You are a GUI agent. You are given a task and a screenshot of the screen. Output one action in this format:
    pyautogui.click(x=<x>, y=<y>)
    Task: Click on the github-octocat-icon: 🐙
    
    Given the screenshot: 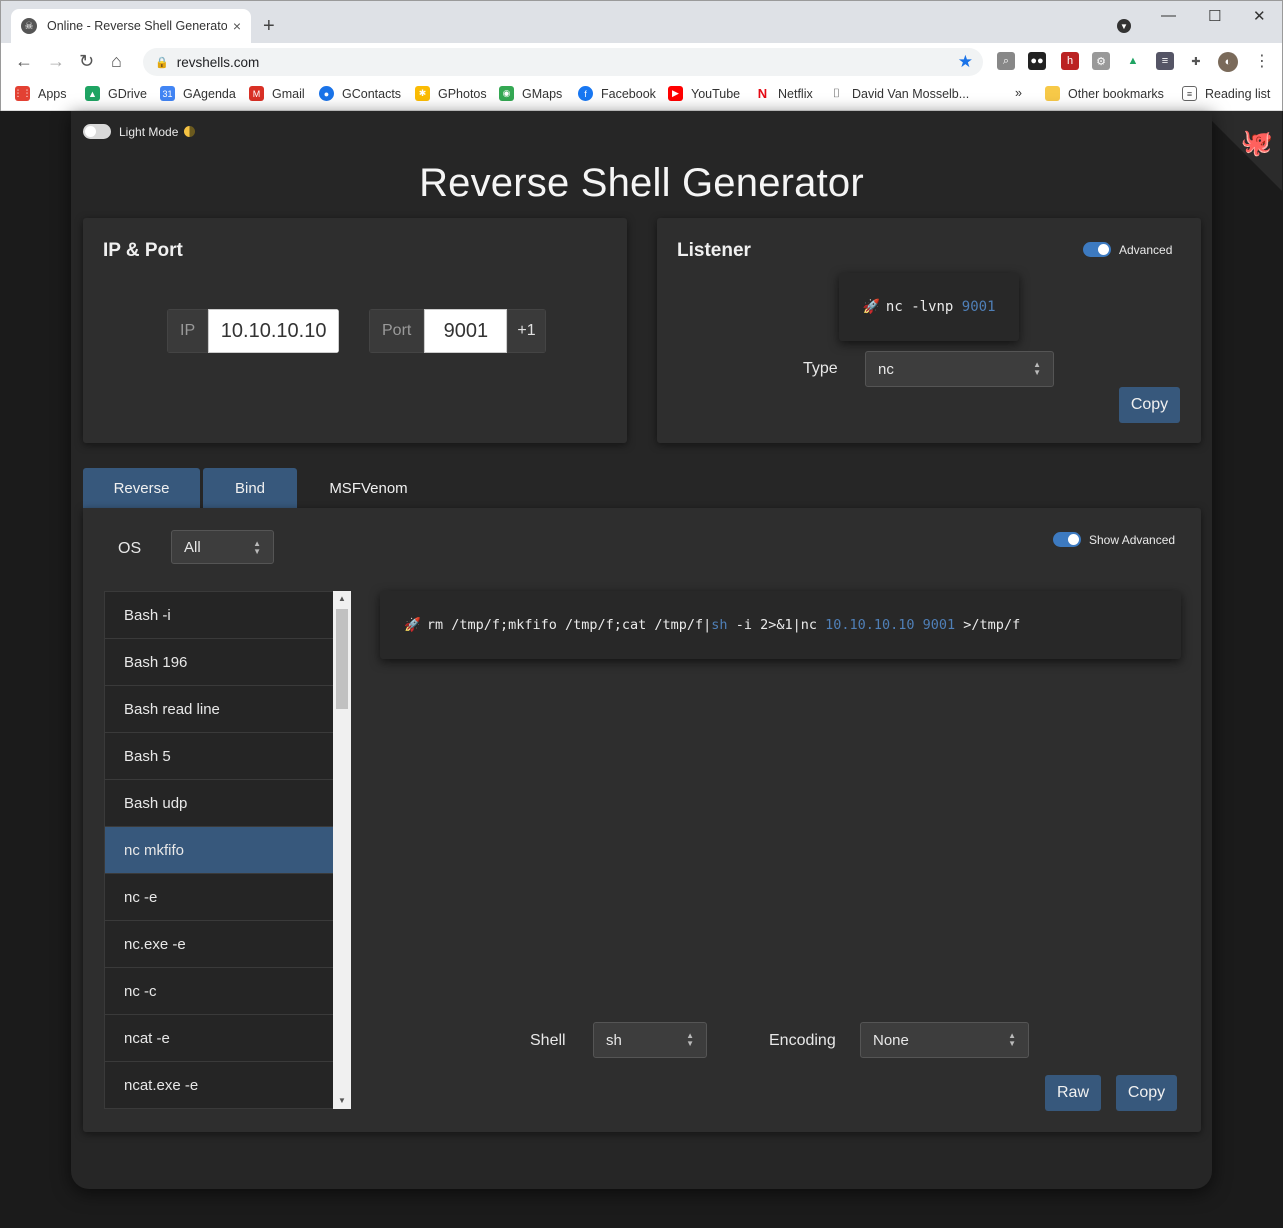 What is the action you would take?
    pyautogui.click(x=1257, y=142)
    